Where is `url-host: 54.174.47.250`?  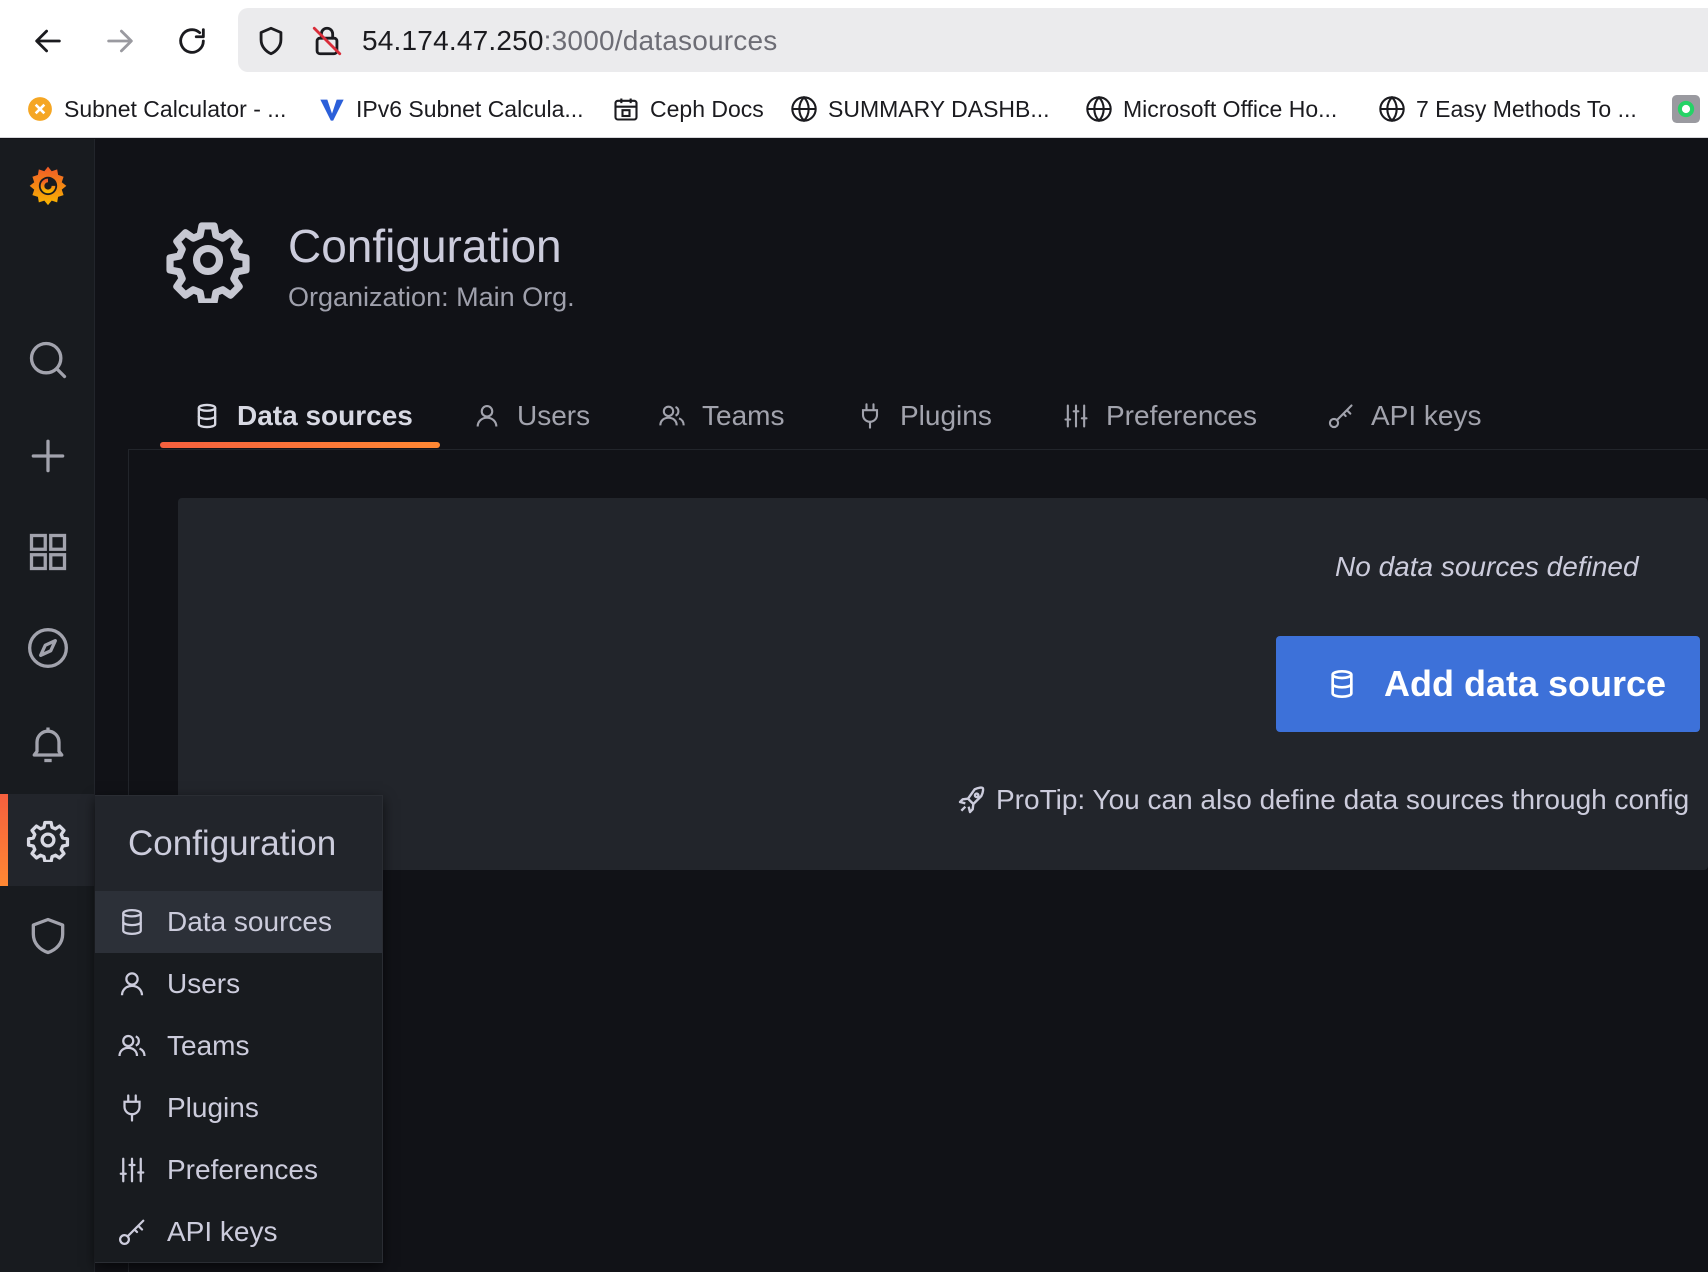
url-host: 54.174.47.250 is located at coordinates (453, 40).